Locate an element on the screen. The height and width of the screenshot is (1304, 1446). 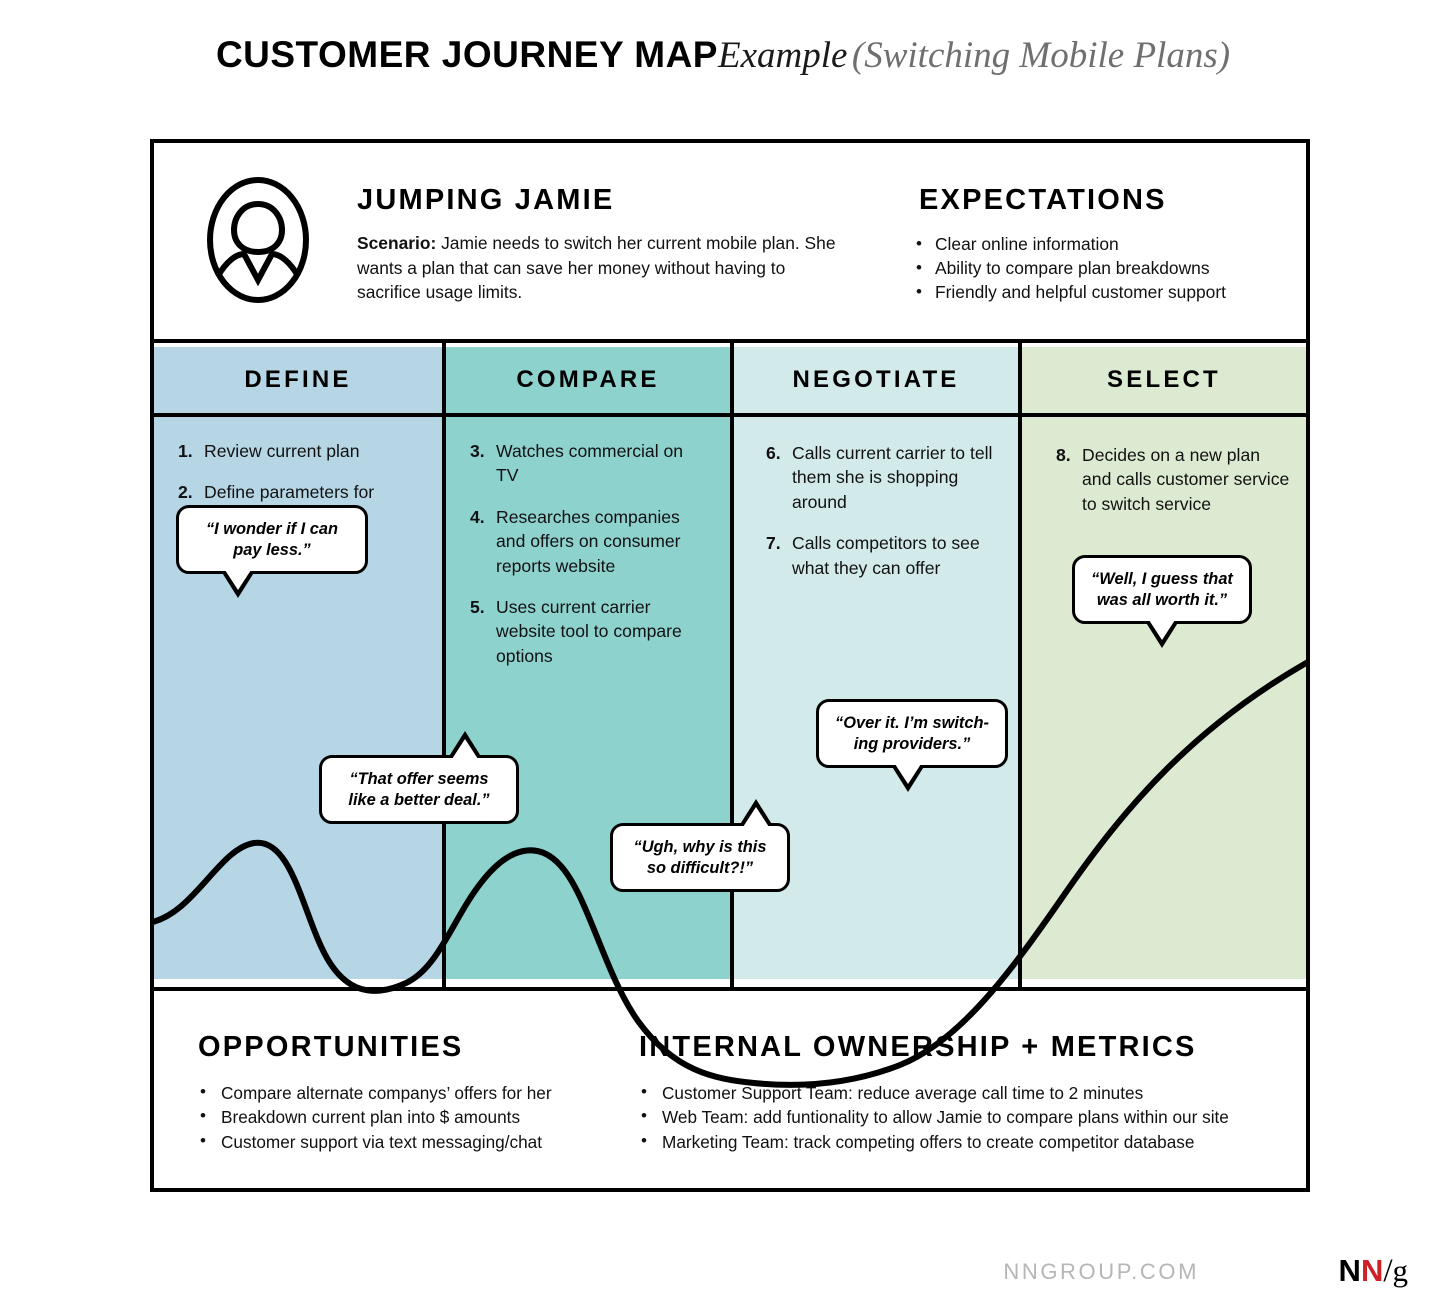
quote-bubble-define-2: “That offer seems like a better deal.” is located at coordinates (419, 777).